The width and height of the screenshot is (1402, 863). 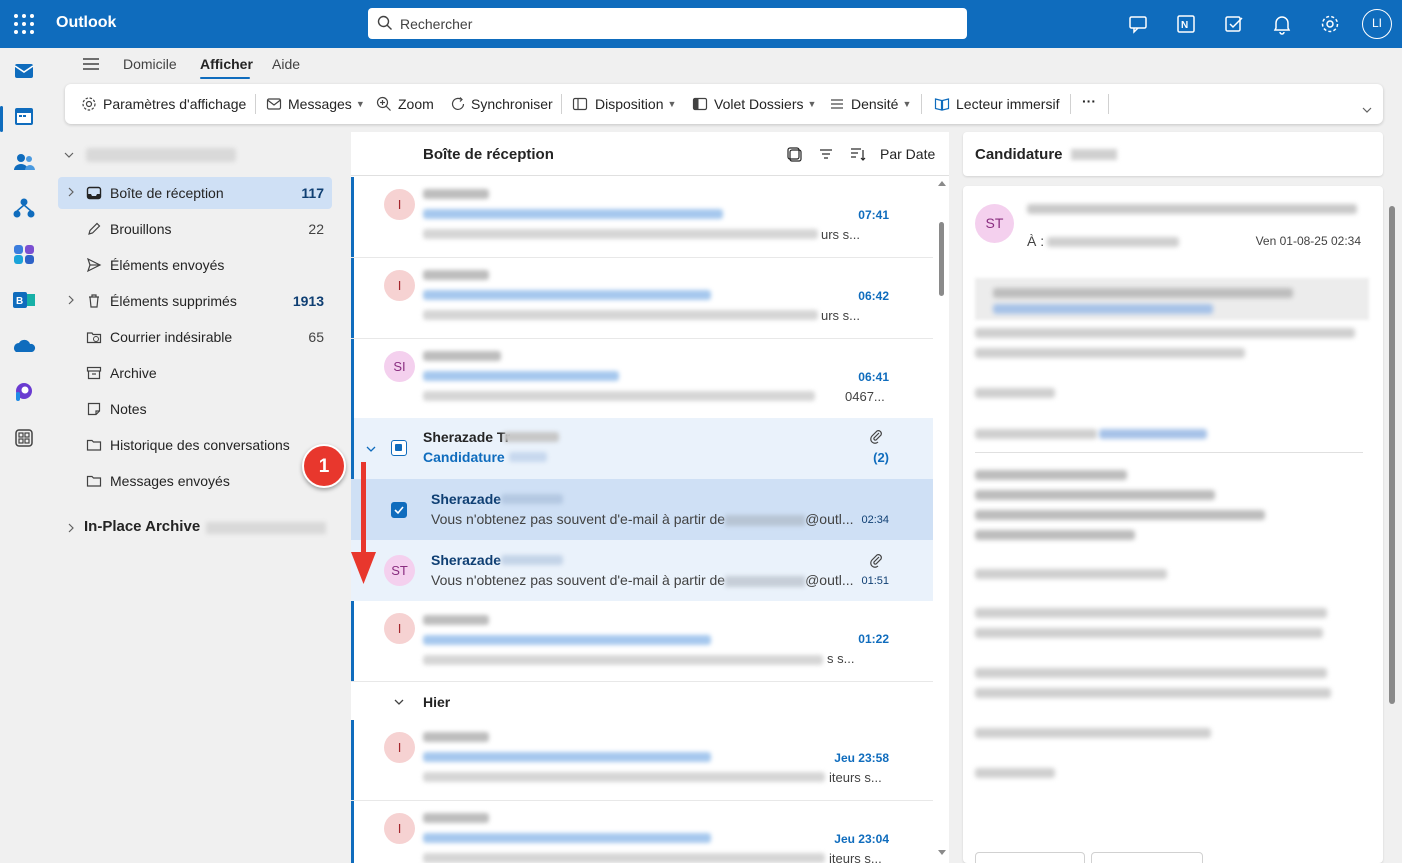 I want to click on search-box, so click(x=667, y=23).